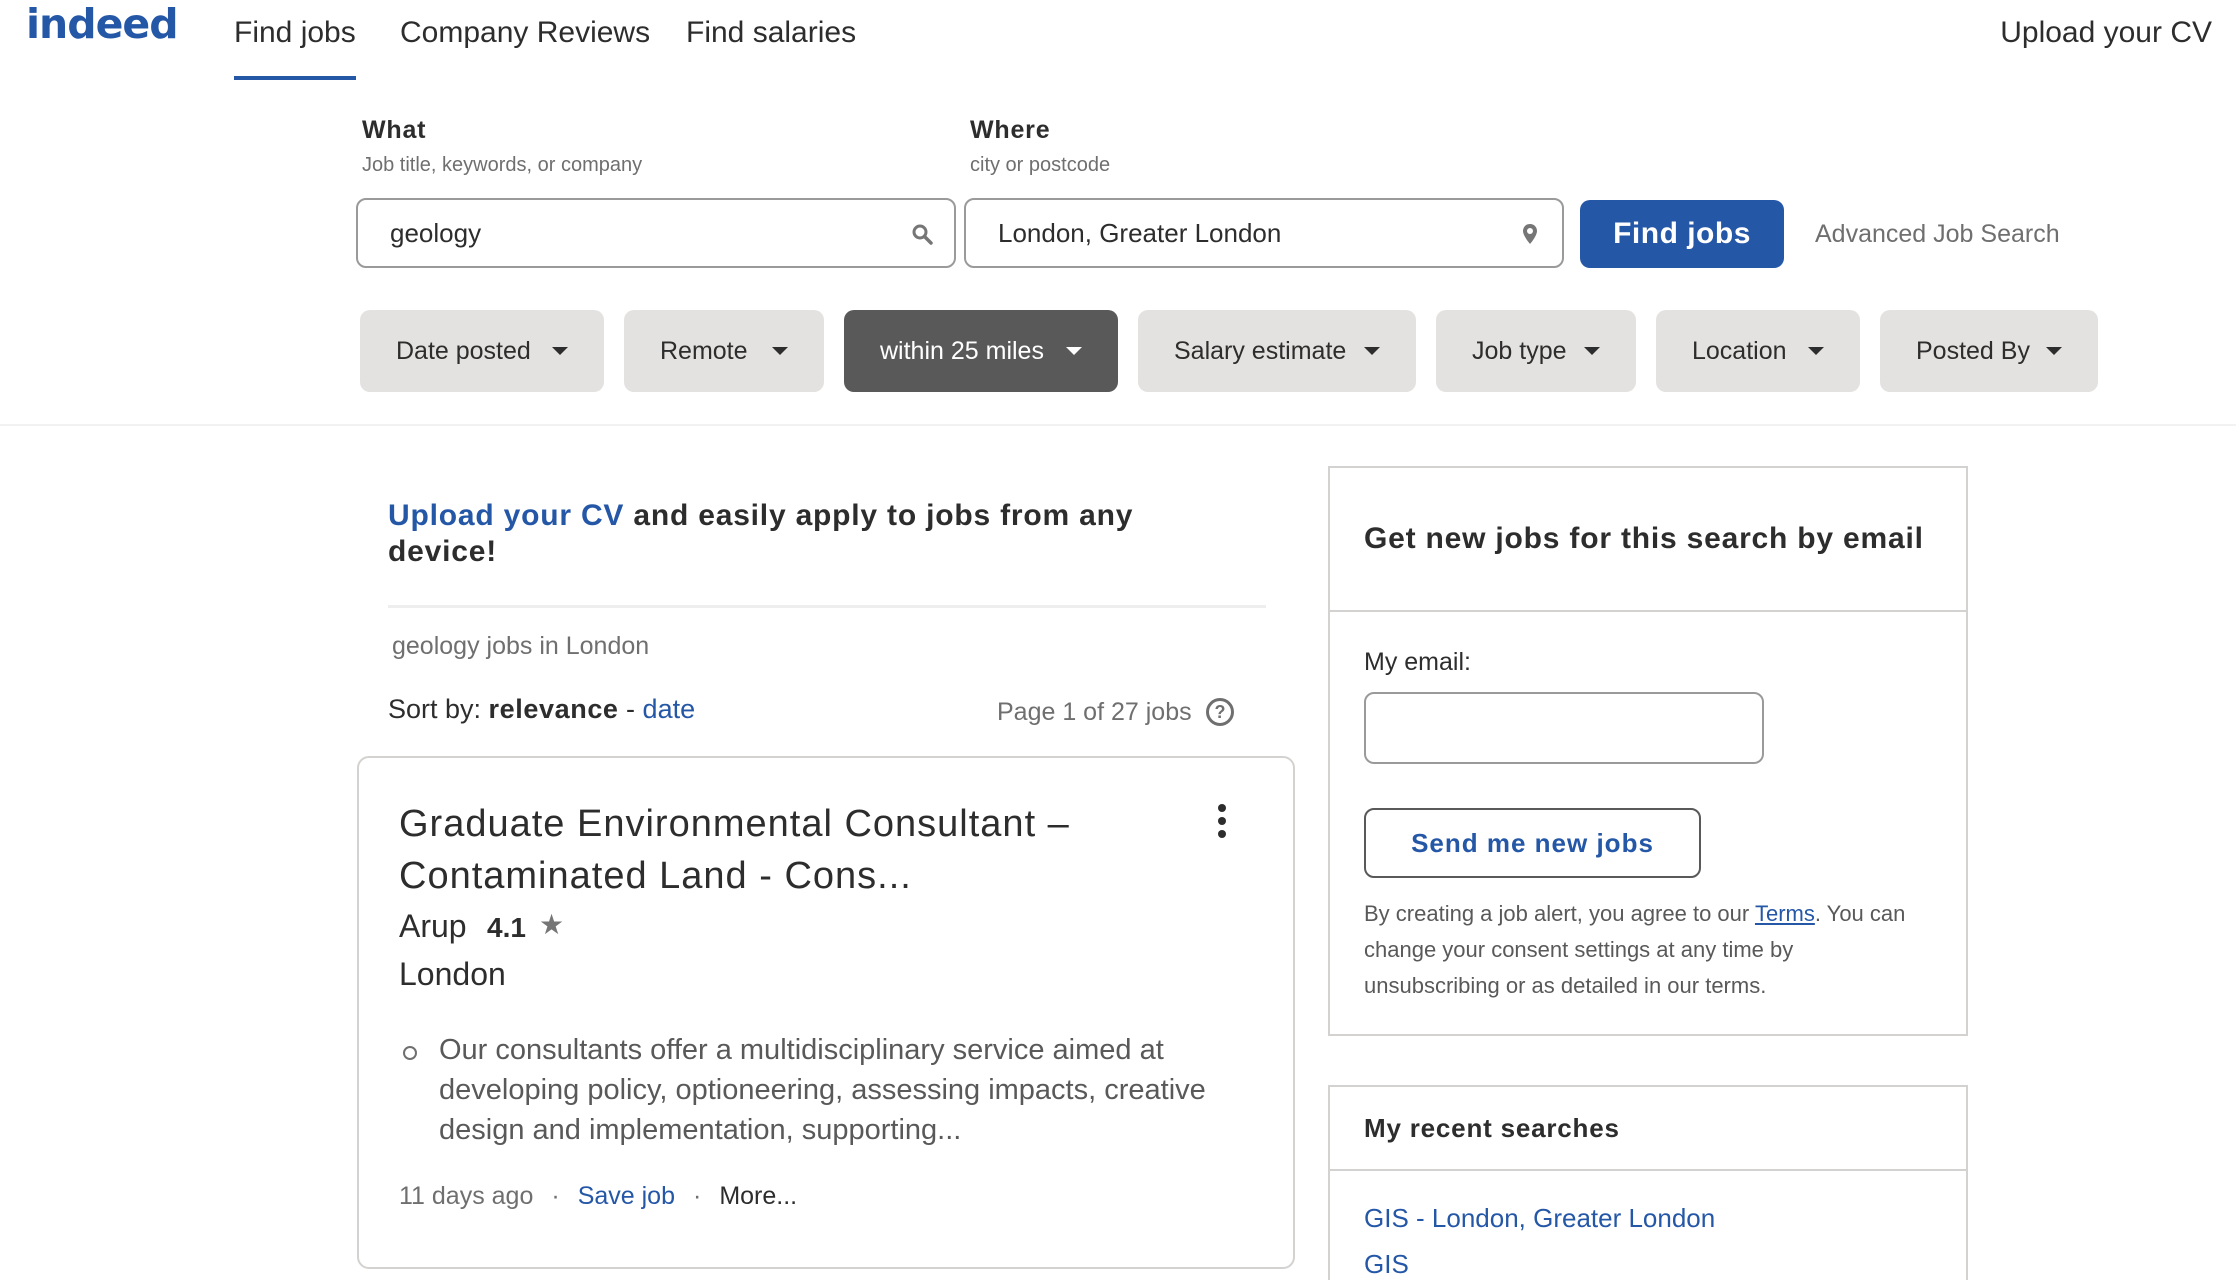 The height and width of the screenshot is (1280, 2236). I want to click on where-hint: city or postcode, so click(1040, 165).